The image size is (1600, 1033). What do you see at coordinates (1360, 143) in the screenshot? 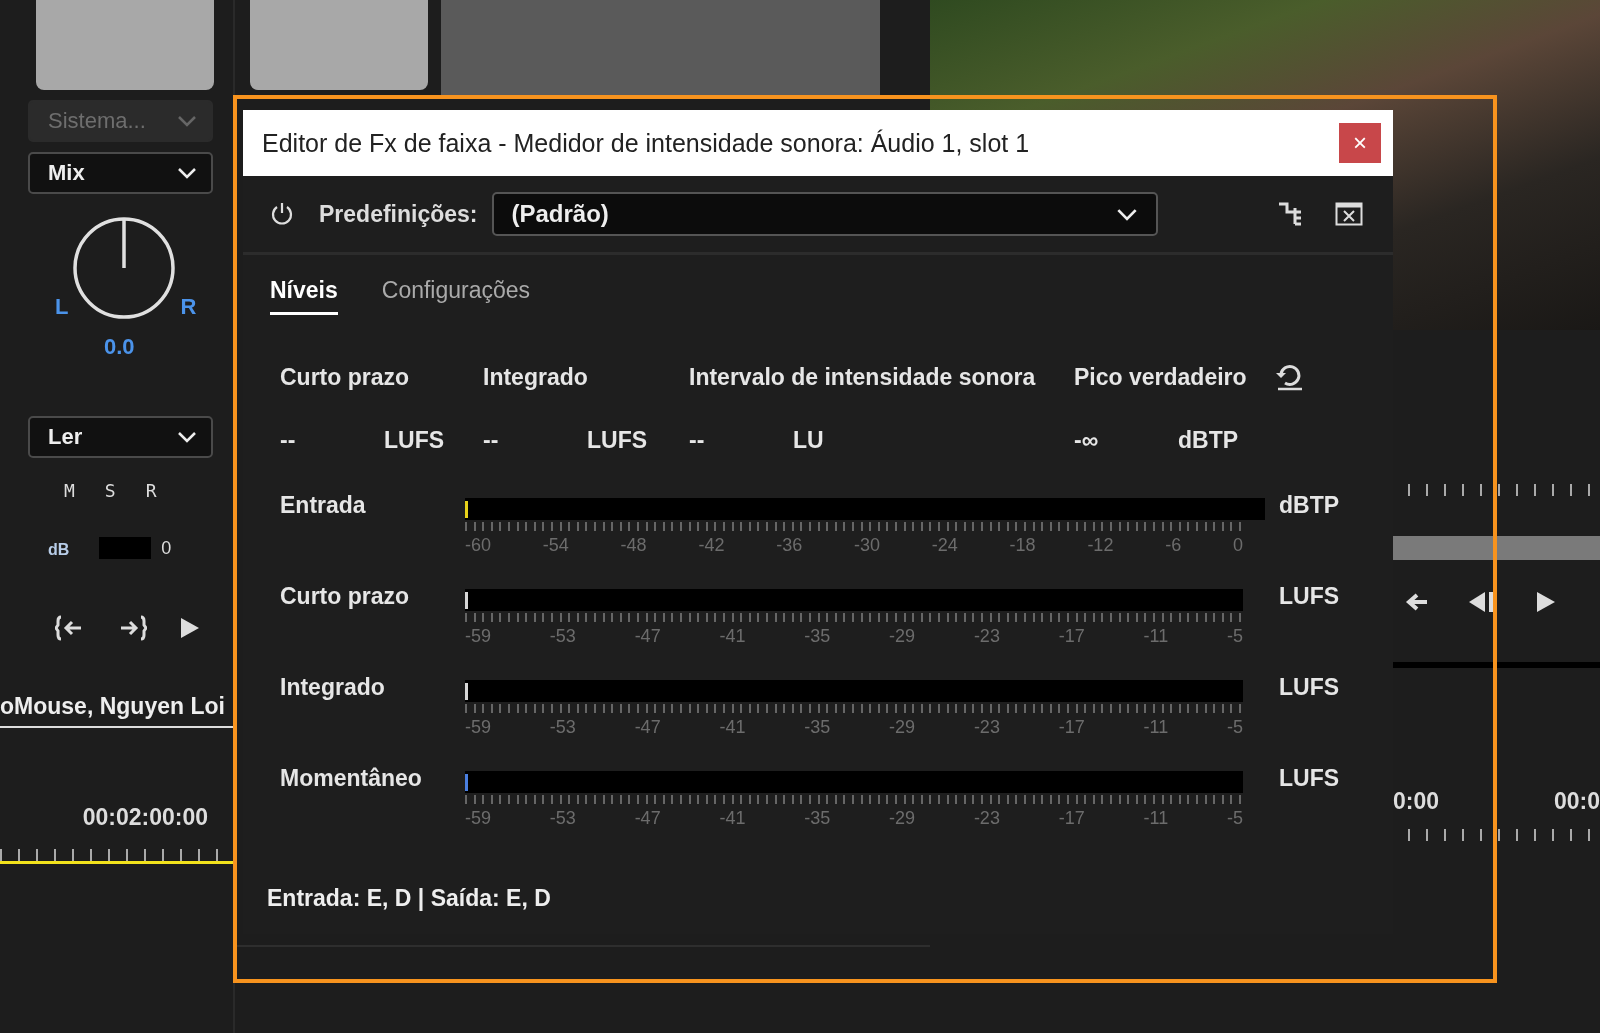
I see `close-button: ×` at bounding box center [1360, 143].